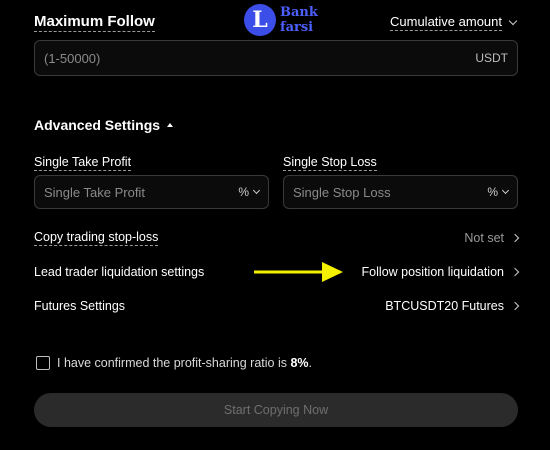 Image resolution: width=550 pixels, height=450 pixels. What do you see at coordinates (119, 272) in the screenshot?
I see `settings-row-label: Lead trader liquidation settings` at bounding box center [119, 272].